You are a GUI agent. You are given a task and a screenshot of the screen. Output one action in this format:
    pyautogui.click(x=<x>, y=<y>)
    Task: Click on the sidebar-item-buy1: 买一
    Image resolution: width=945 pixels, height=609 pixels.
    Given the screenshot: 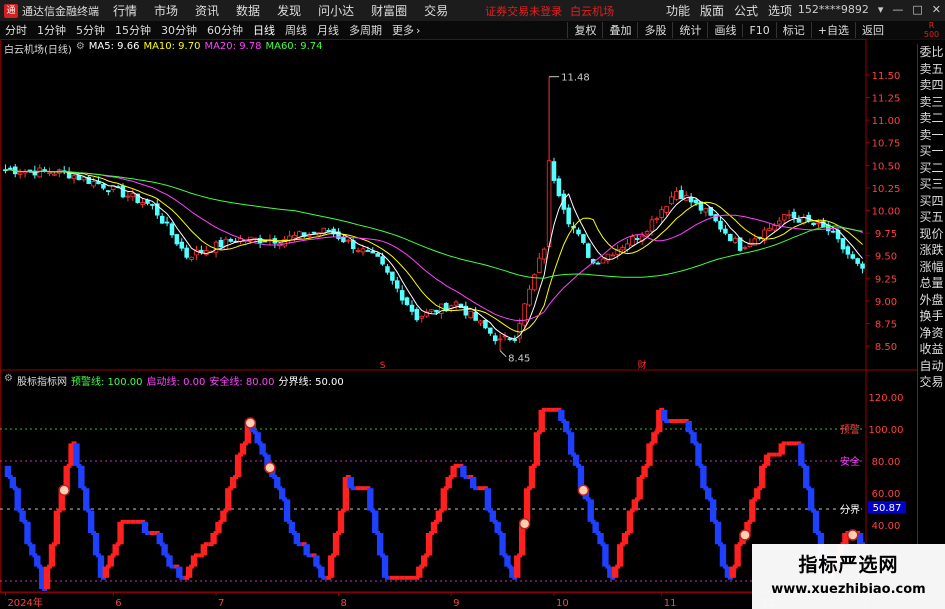 What is the action you would take?
    pyautogui.click(x=931, y=151)
    